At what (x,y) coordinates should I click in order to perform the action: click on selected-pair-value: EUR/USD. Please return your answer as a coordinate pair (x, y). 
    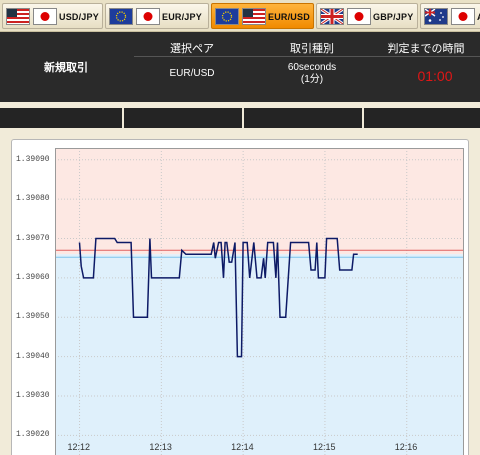
    Looking at the image, I should click on (192, 73).